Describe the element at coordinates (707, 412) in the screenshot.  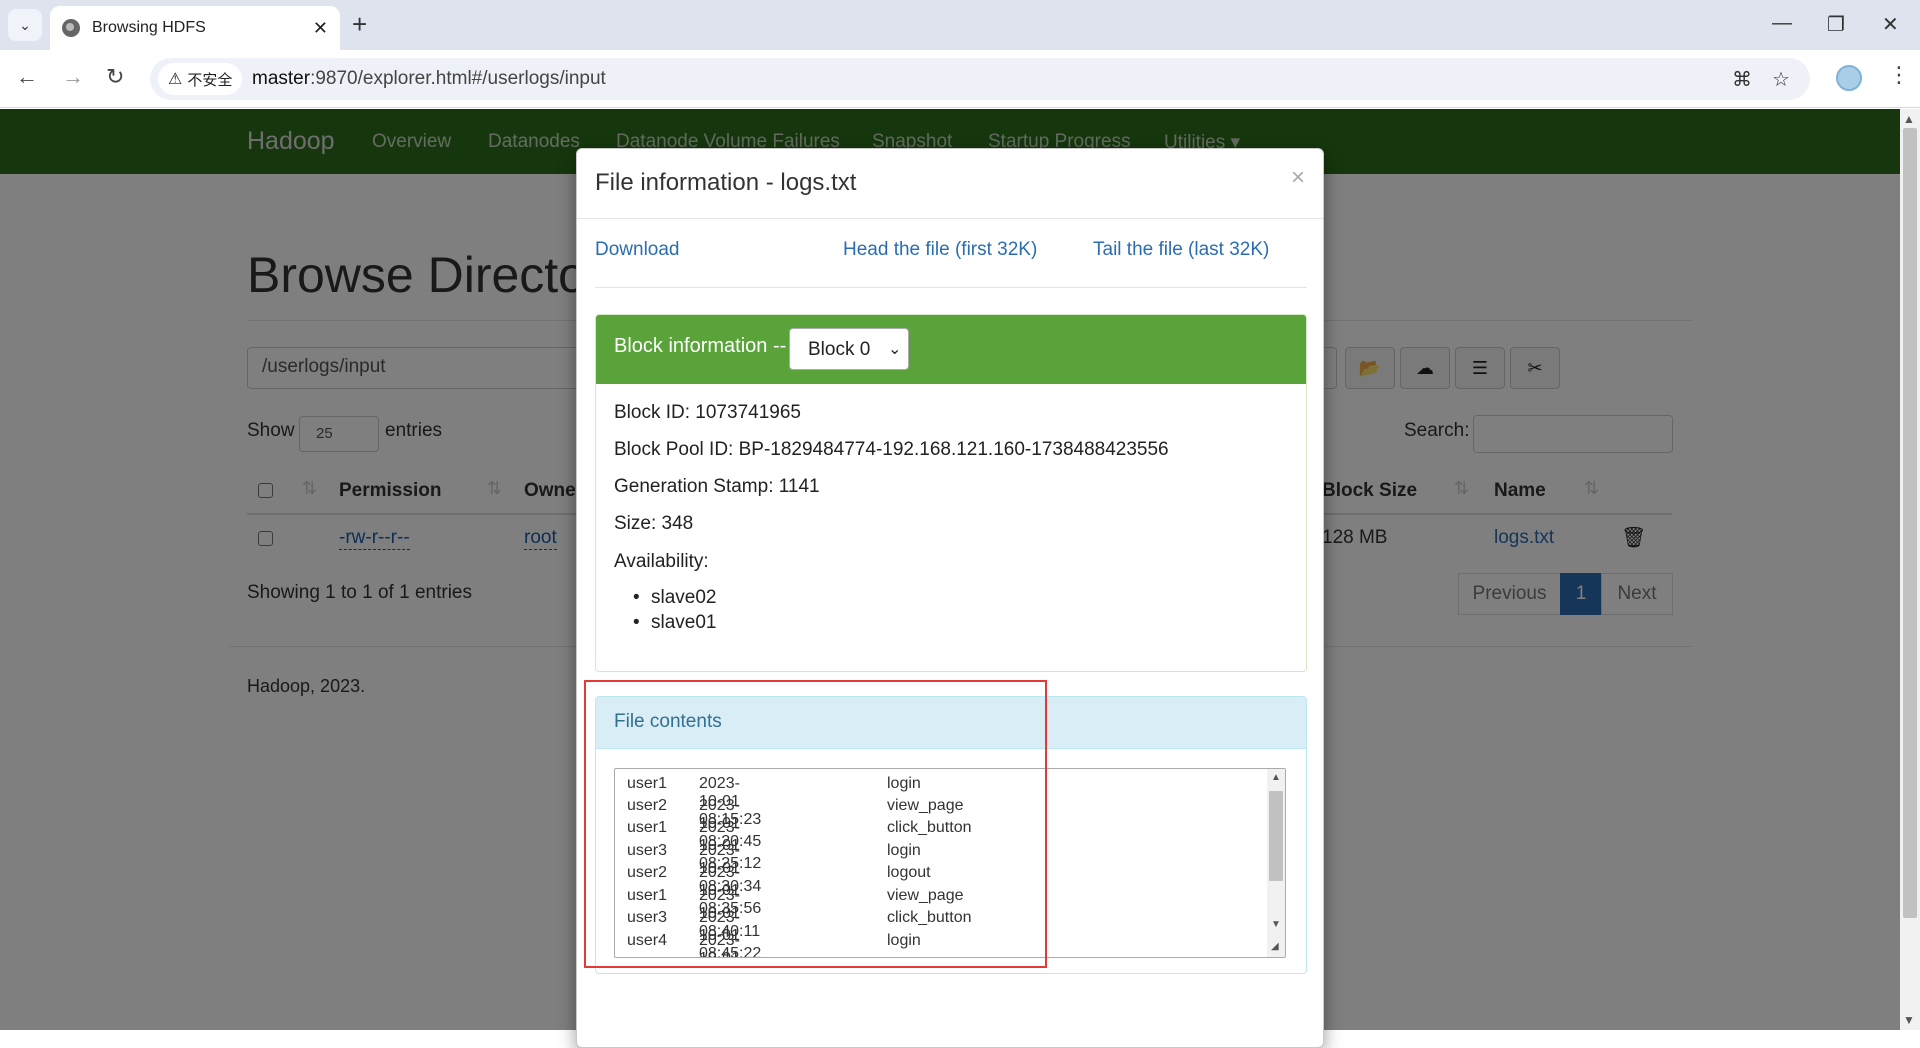
I see `block-id: Block ID: 1073741965` at that location.